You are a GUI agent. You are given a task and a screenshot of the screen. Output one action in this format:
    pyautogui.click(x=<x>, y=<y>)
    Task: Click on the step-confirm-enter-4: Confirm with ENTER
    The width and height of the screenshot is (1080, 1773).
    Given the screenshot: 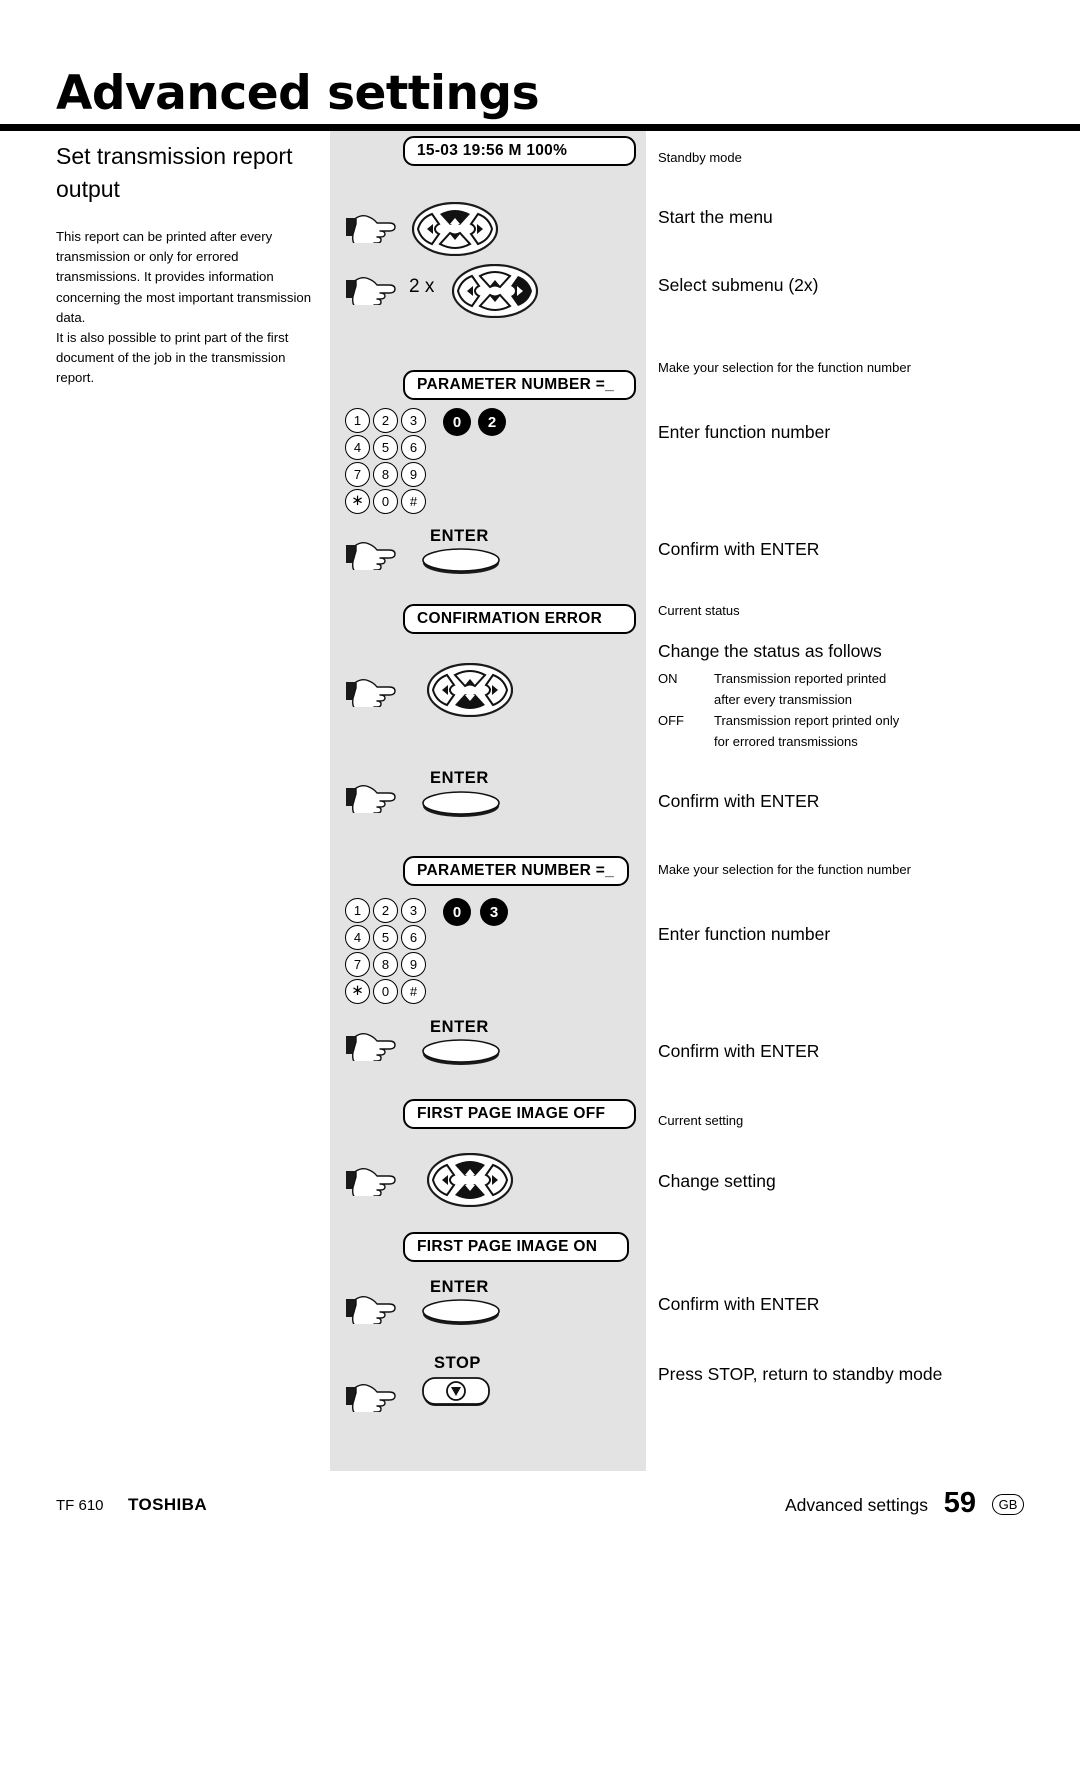 What is the action you would take?
    pyautogui.click(x=739, y=1304)
    